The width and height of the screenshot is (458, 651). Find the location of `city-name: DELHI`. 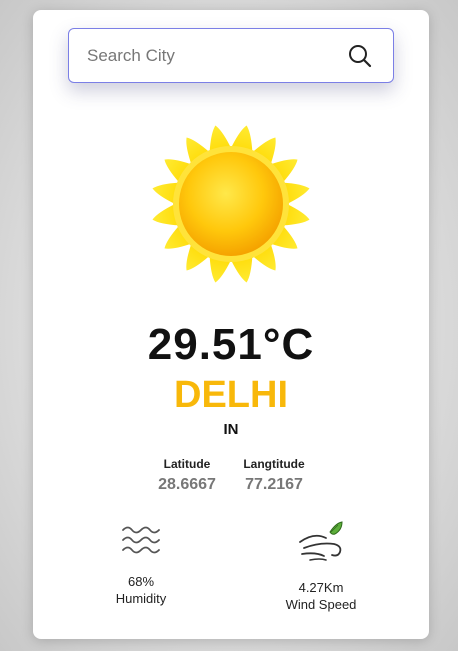

city-name: DELHI is located at coordinates (231, 395).